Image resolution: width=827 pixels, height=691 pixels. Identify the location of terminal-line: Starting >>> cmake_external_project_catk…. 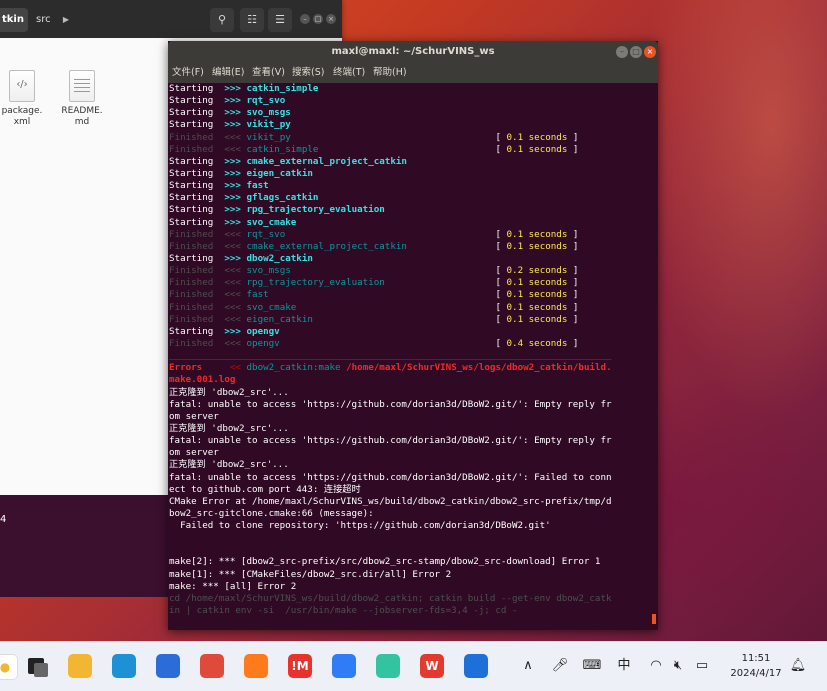
(411, 162).